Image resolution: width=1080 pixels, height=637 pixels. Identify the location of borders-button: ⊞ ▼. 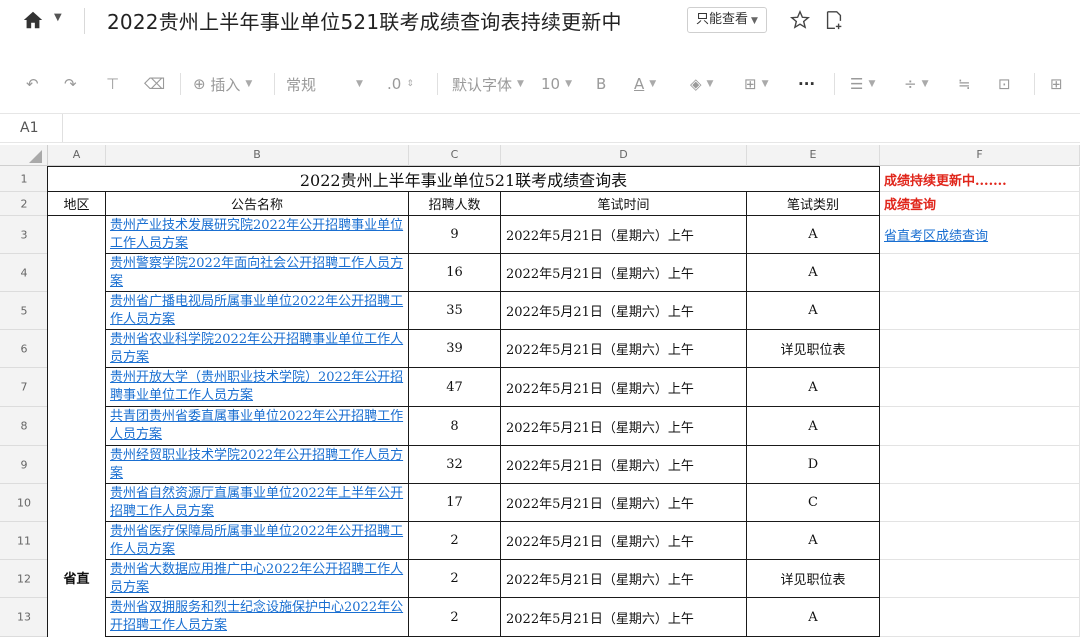
(756, 84).